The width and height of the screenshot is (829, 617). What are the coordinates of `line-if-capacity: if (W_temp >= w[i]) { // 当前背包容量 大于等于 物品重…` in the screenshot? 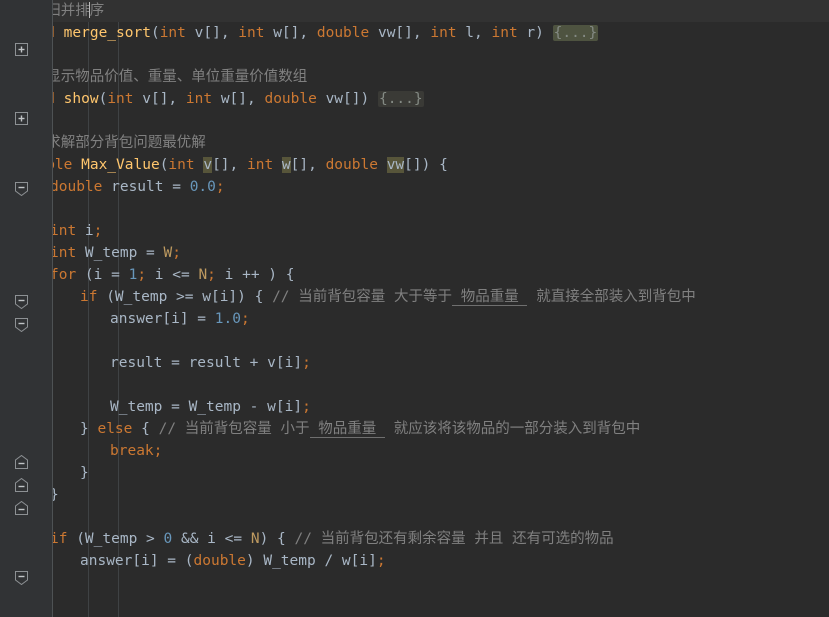 It's located at (414, 297).